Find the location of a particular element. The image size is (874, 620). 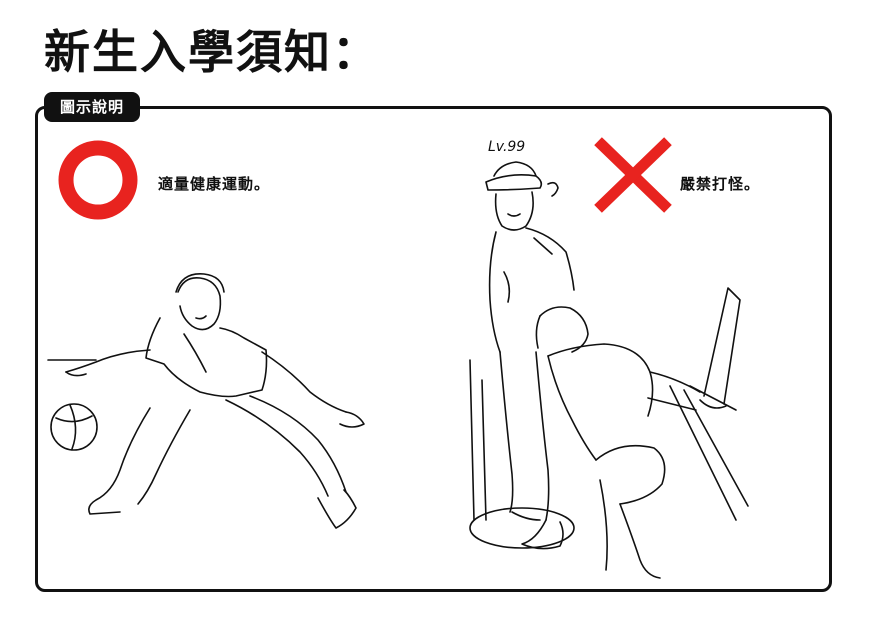

cross-icon is located at coordinates (633, 175).